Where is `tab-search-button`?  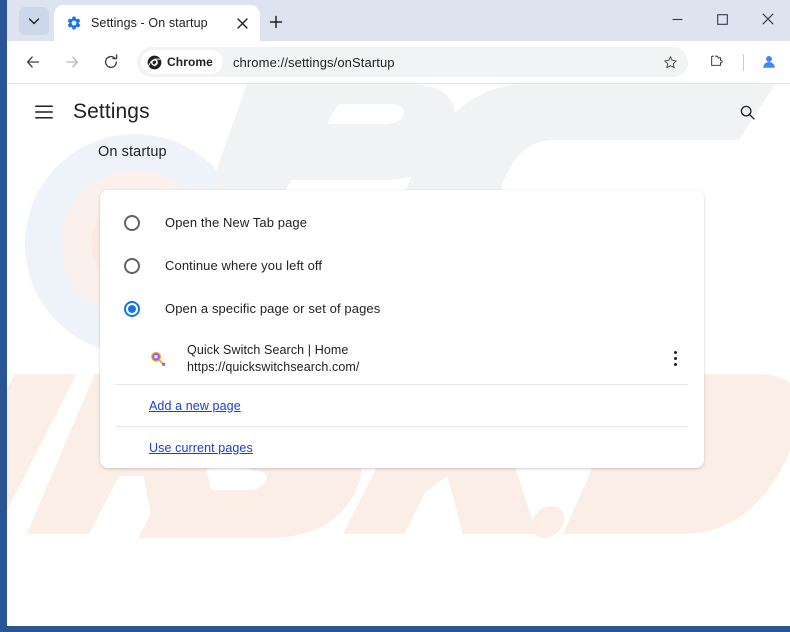
tab-search-button is located at coordinates (34, 21).